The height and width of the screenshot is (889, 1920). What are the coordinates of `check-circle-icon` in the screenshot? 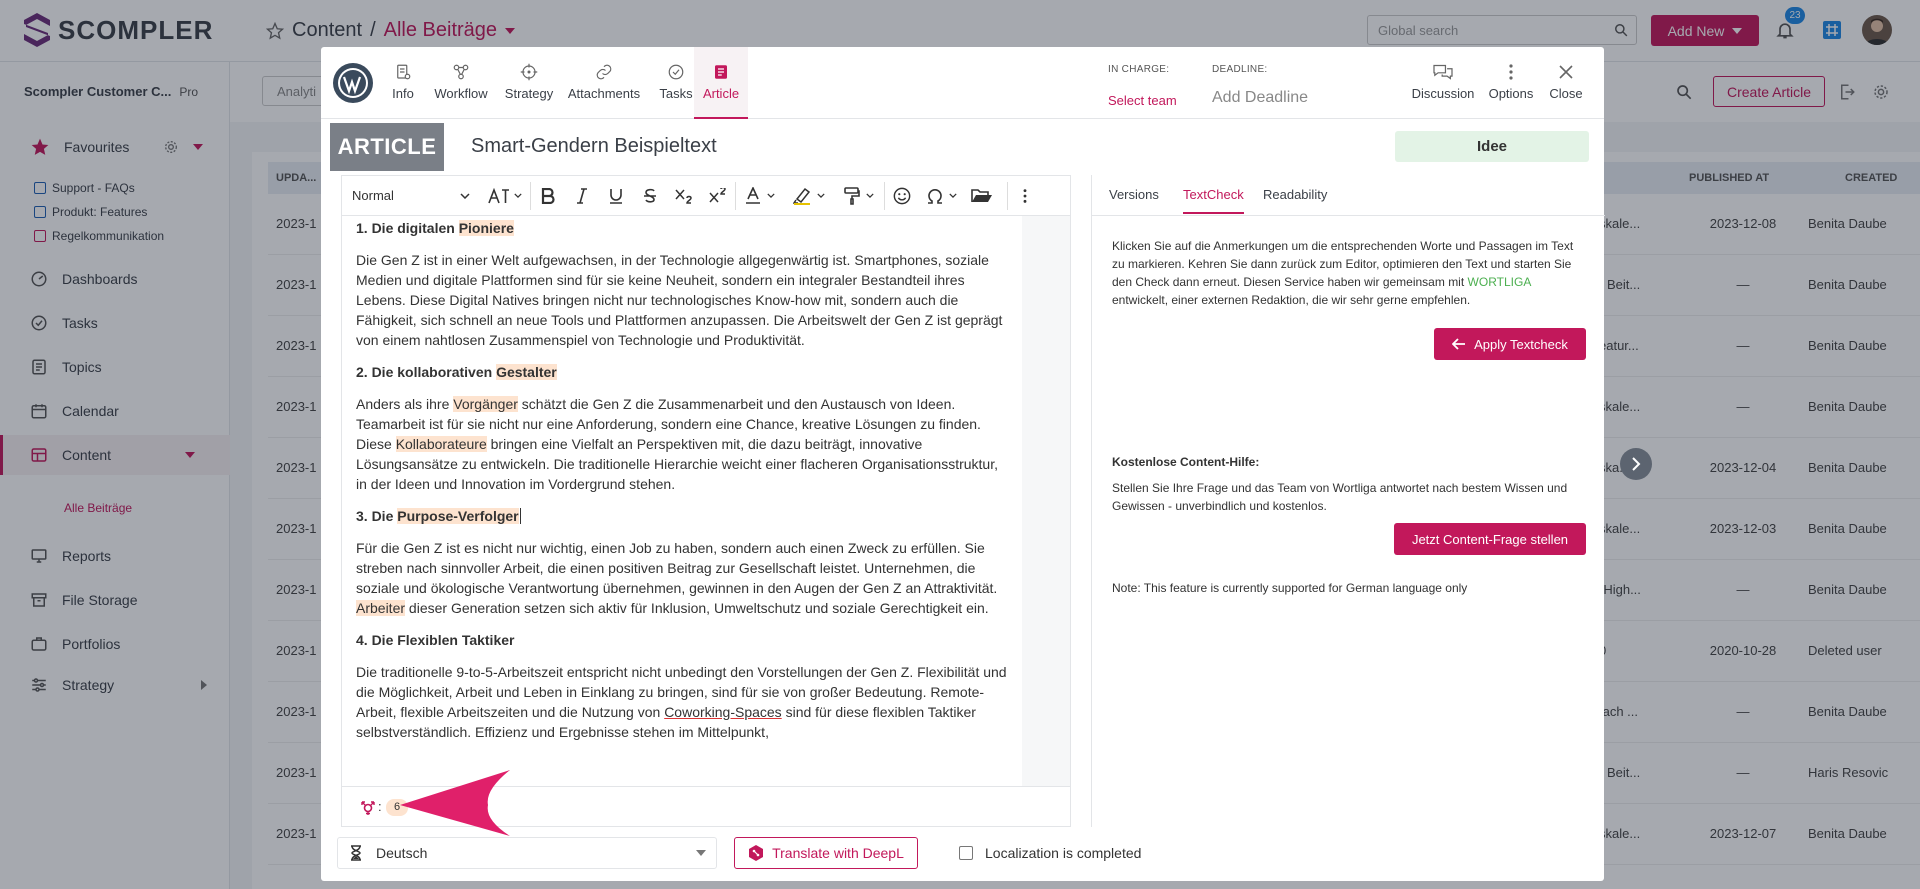 It's located at (676, 72).